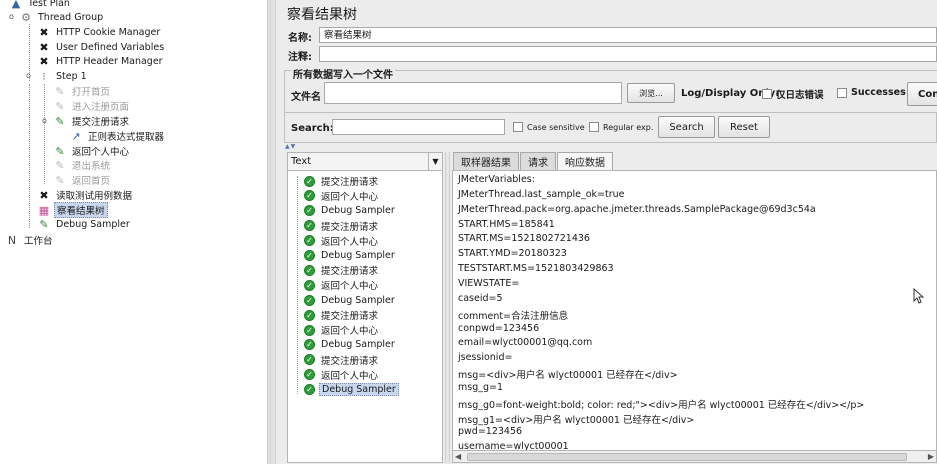  I want to click on response-line: pwd=123456, so click(490, 432).